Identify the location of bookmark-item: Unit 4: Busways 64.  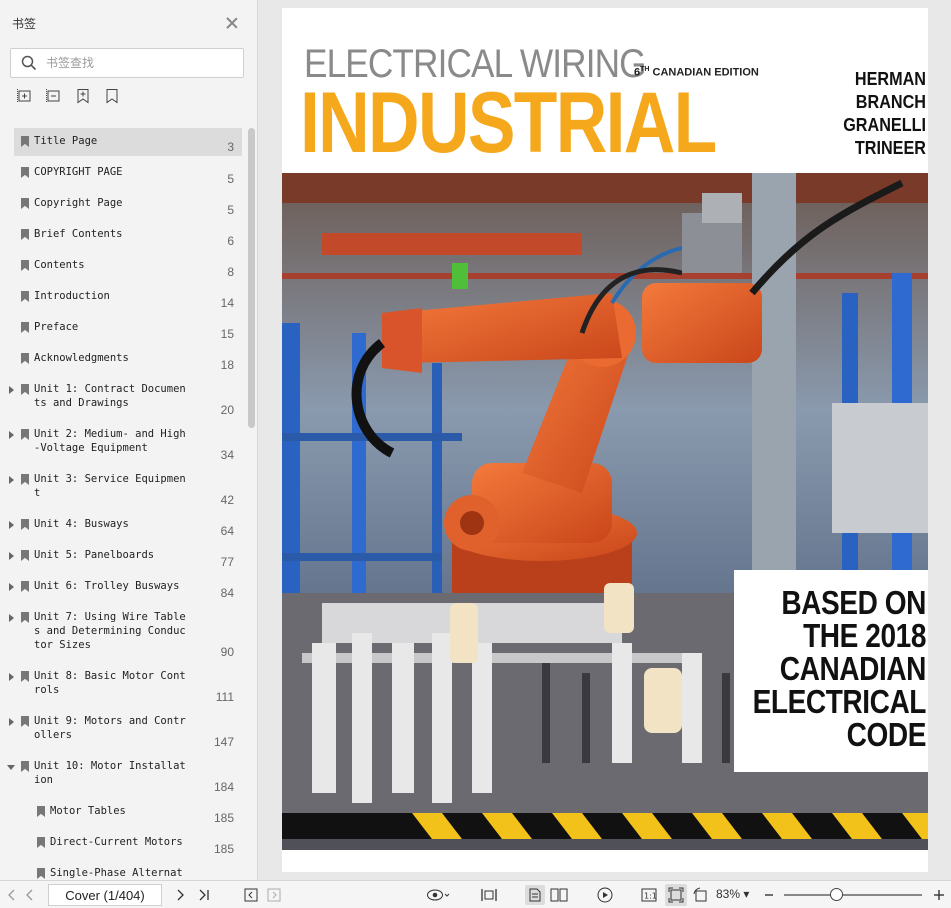
(125, 525).